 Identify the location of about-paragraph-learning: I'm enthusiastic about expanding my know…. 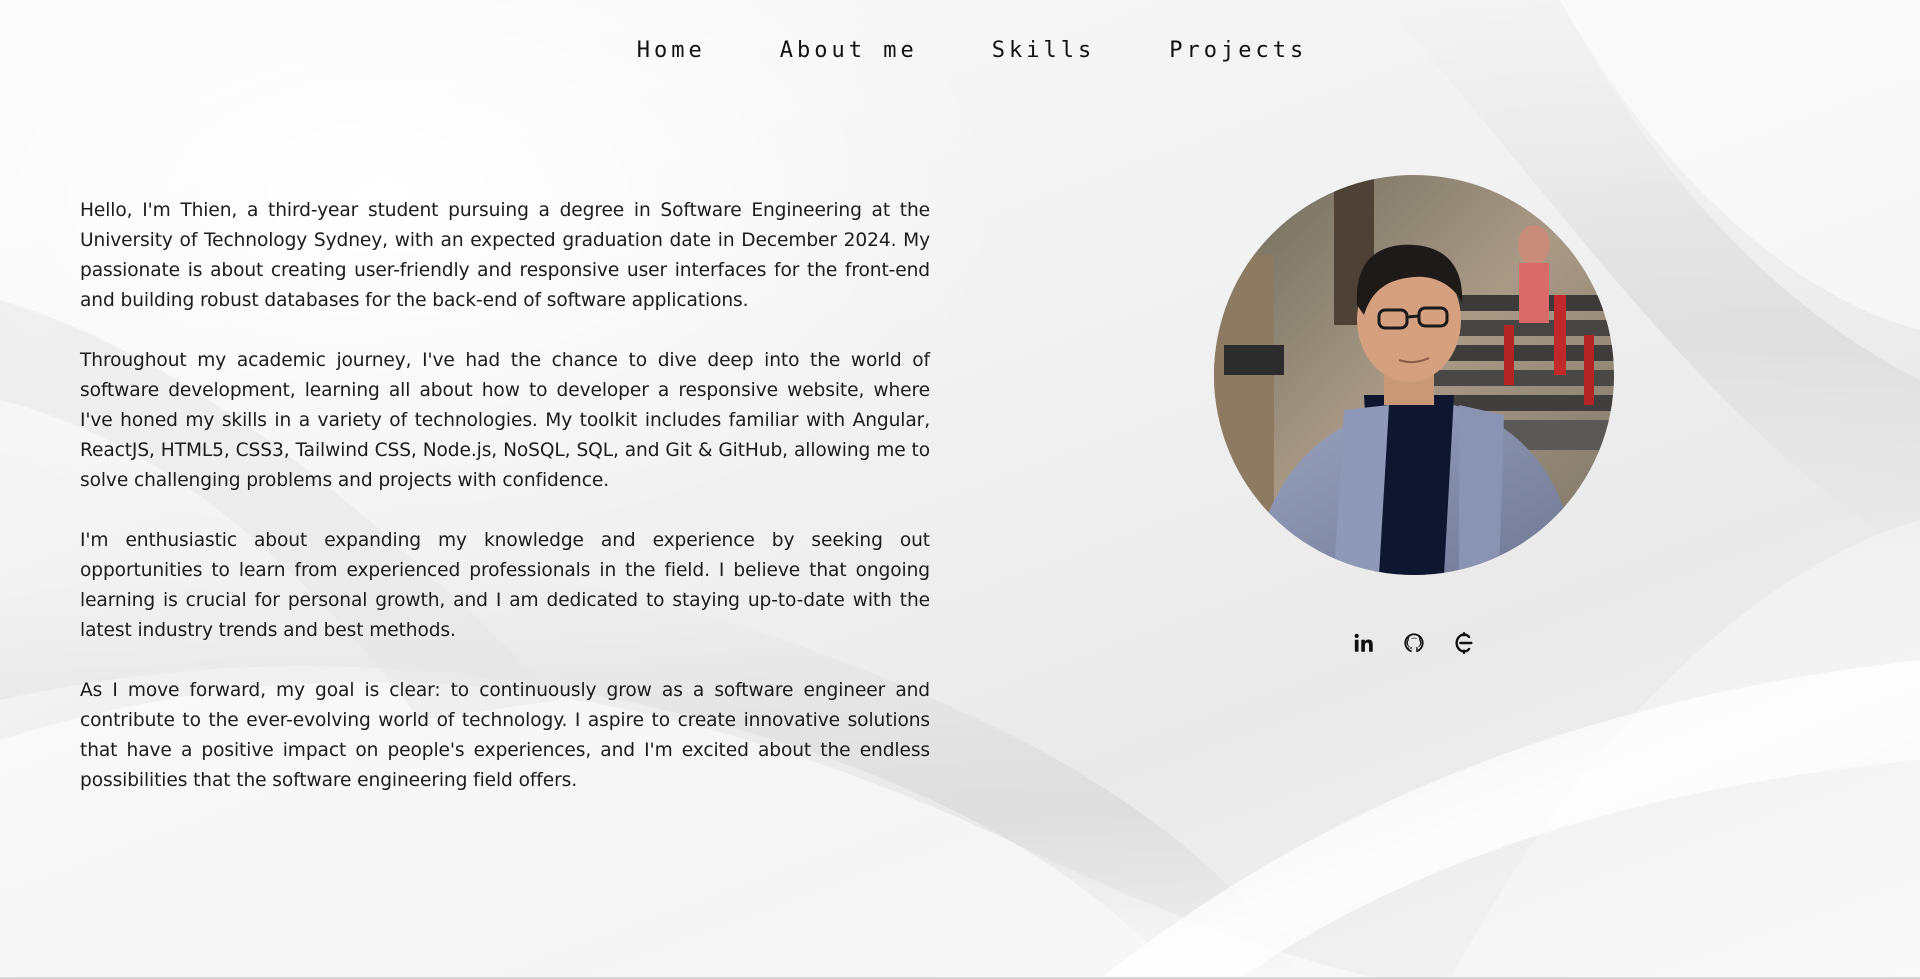
(505, 585).